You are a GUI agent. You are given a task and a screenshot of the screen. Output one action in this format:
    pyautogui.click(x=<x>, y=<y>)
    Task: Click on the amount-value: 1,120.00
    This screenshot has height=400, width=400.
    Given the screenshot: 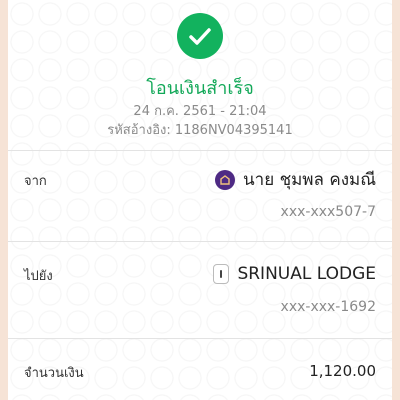 What is the action you would take?
    pyautogui.click(x=342, y=371)
    